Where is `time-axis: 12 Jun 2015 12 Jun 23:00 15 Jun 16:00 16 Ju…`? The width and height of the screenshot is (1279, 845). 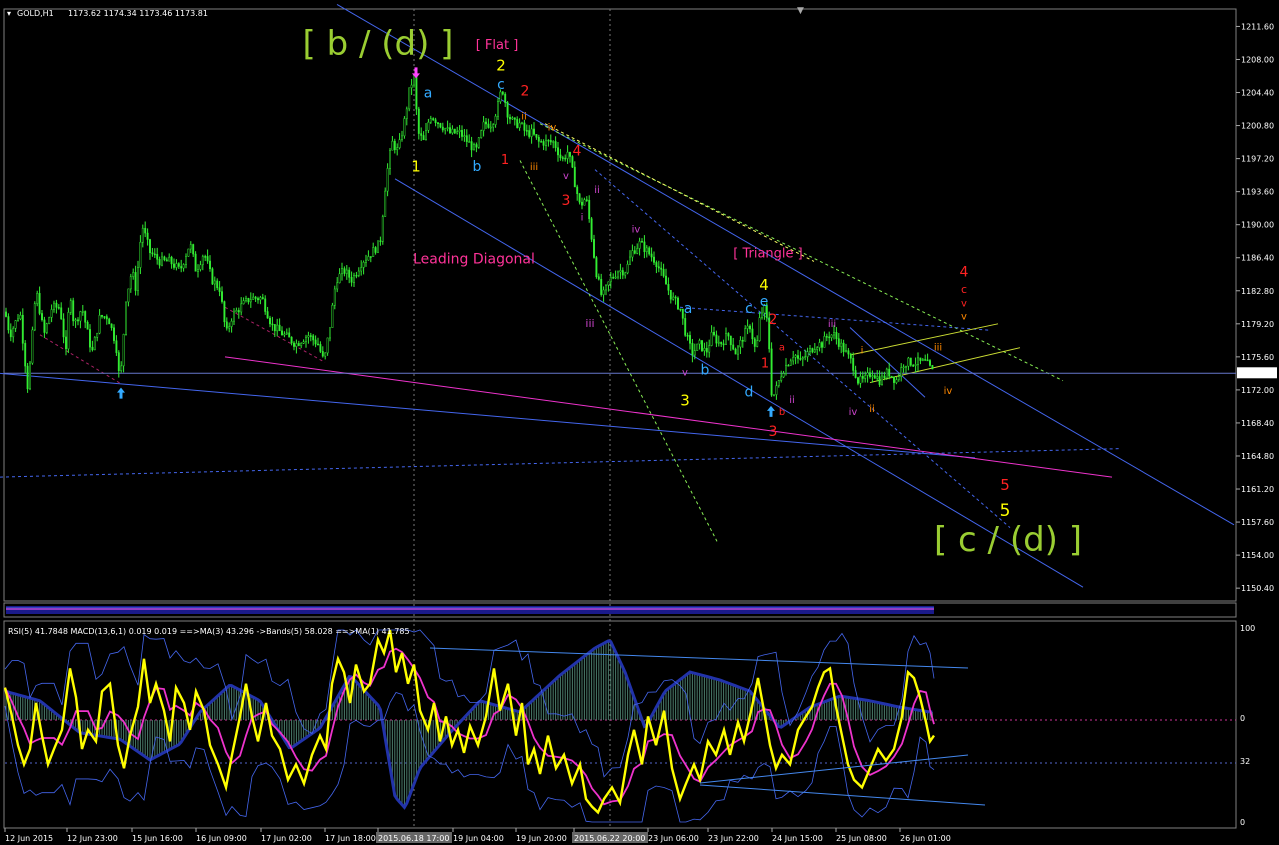
time-axis: 12 Jun 2015 12 Jun 23:00 15 Jun 16:00 16 Ju… is located at coordinates (477, 835).